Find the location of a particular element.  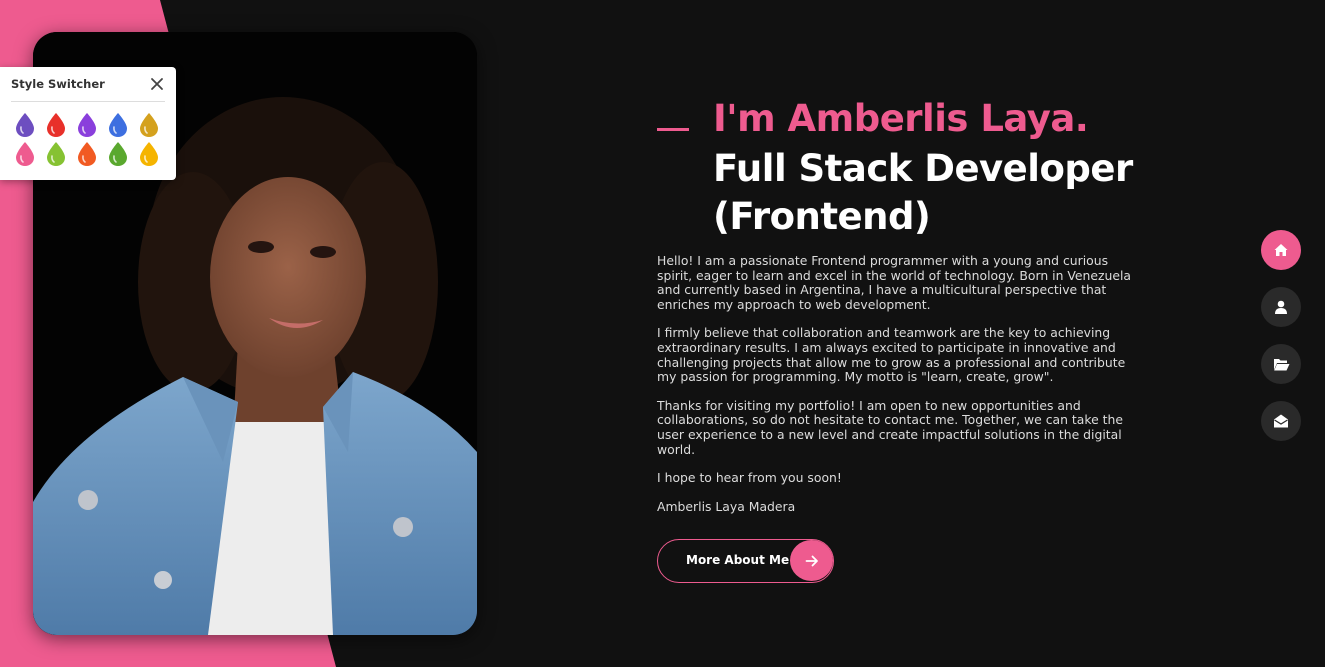

color-swatch-grid is located at coordinates (88, 139).